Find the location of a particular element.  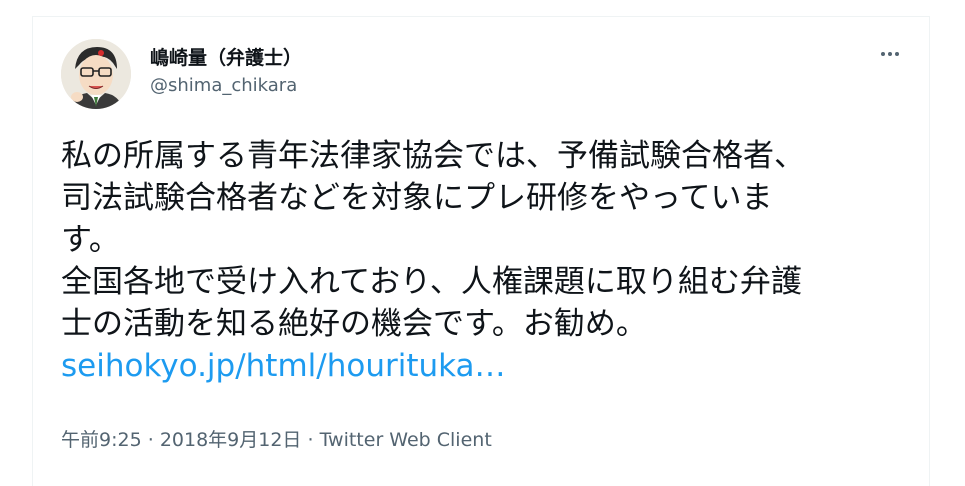

tweet-meta: 午前9:25 · 2018年9月12日 · Twitter Web Client is located at coordinates (276, 438).